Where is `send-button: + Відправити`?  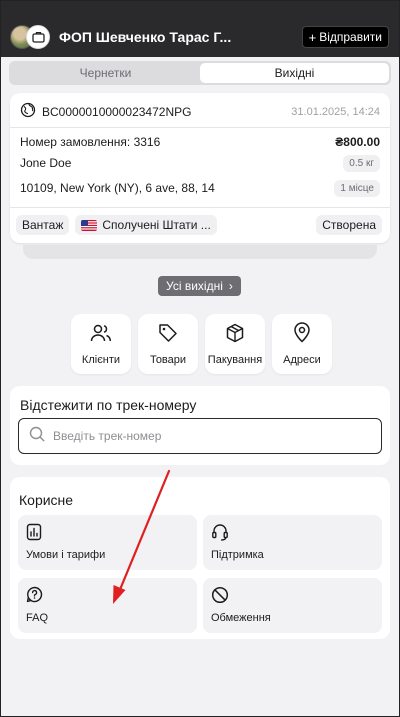
send-button: + Відправити is located at coordinates (345, 37).